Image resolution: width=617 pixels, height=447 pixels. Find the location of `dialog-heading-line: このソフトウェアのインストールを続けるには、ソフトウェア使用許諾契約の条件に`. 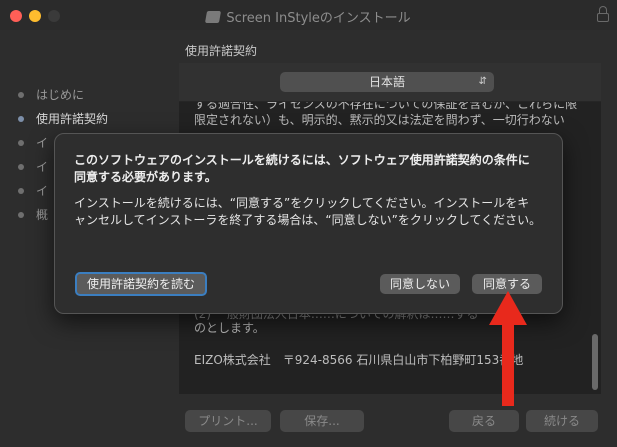

dialog-heading-line: このソフトウェアのインストールを続けるには、ソフトウェア使用許諾契約の条件に is located at coordinates (302, 160).